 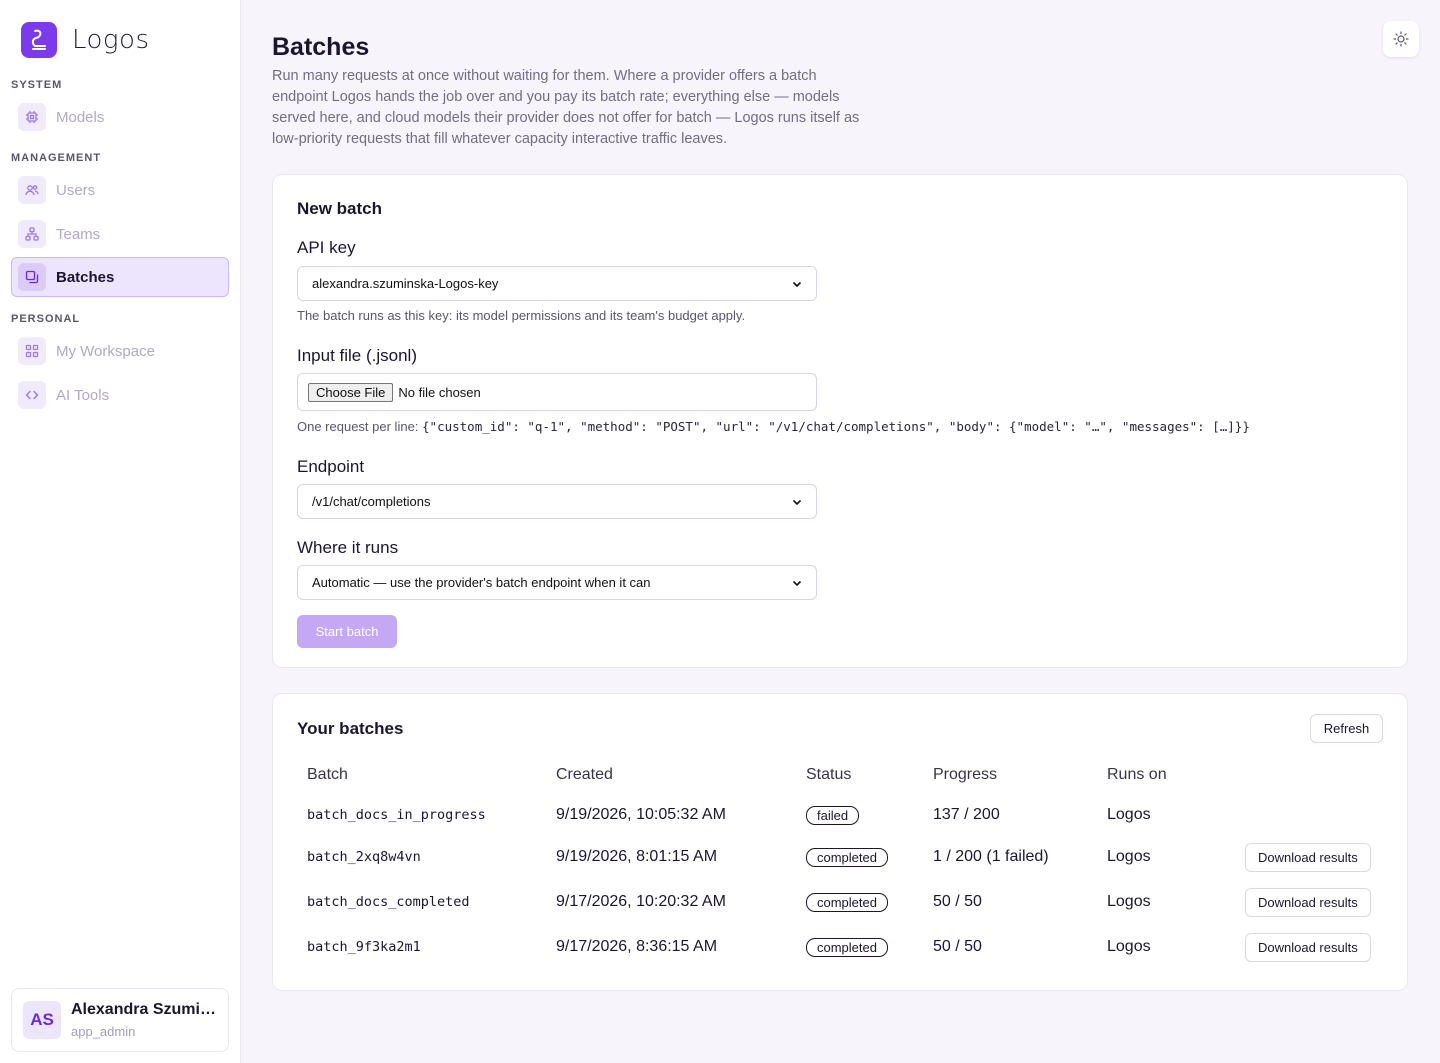 I want to click on column-header-status: Status, so click(x=829, y=774).